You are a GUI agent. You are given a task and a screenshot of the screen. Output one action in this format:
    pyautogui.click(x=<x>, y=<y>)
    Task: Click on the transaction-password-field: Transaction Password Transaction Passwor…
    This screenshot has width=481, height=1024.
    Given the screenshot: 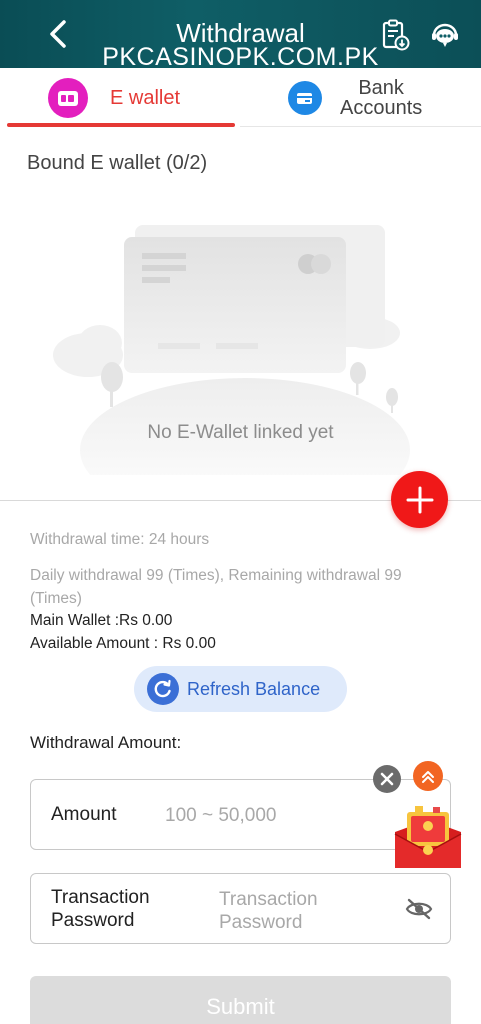 What is the action you would take?
    pyautogui.click(x=240, y=908)
    